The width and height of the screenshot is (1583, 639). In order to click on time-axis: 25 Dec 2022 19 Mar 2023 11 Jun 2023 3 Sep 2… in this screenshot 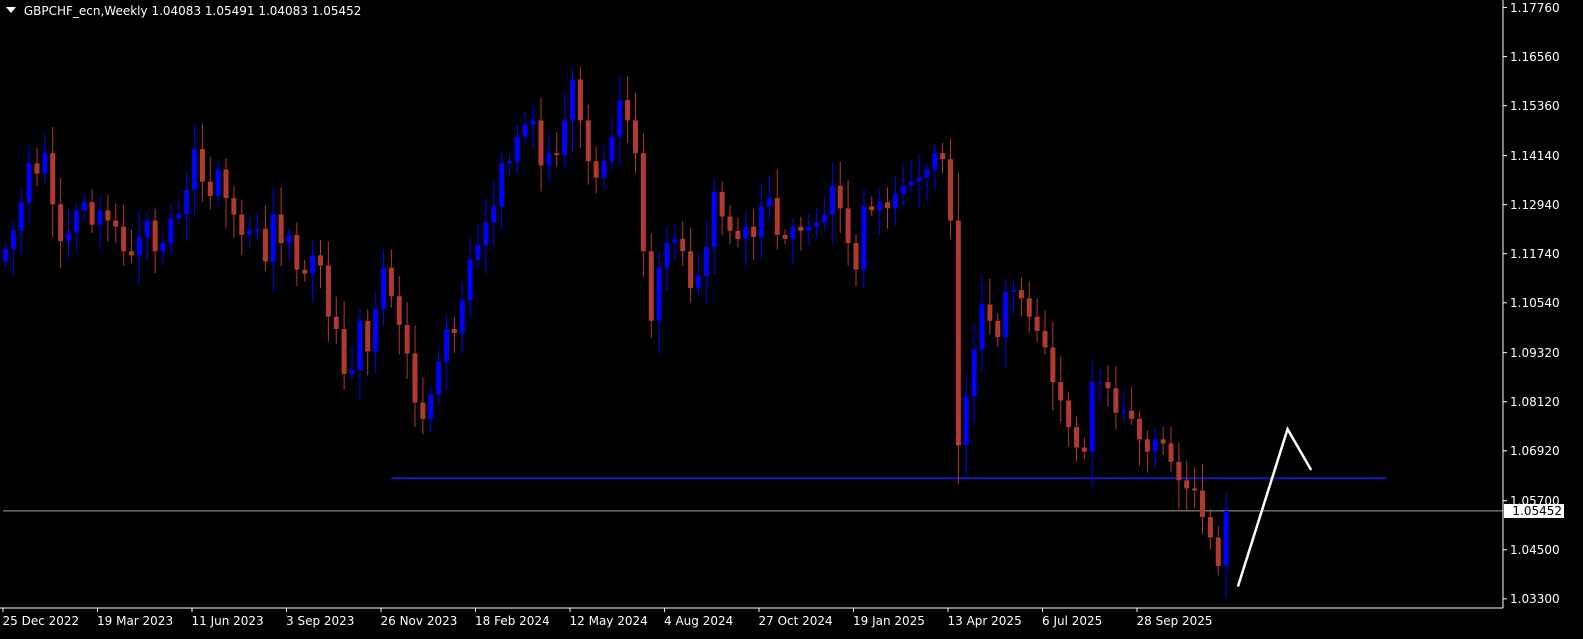, I will do `click(752, 624)`.